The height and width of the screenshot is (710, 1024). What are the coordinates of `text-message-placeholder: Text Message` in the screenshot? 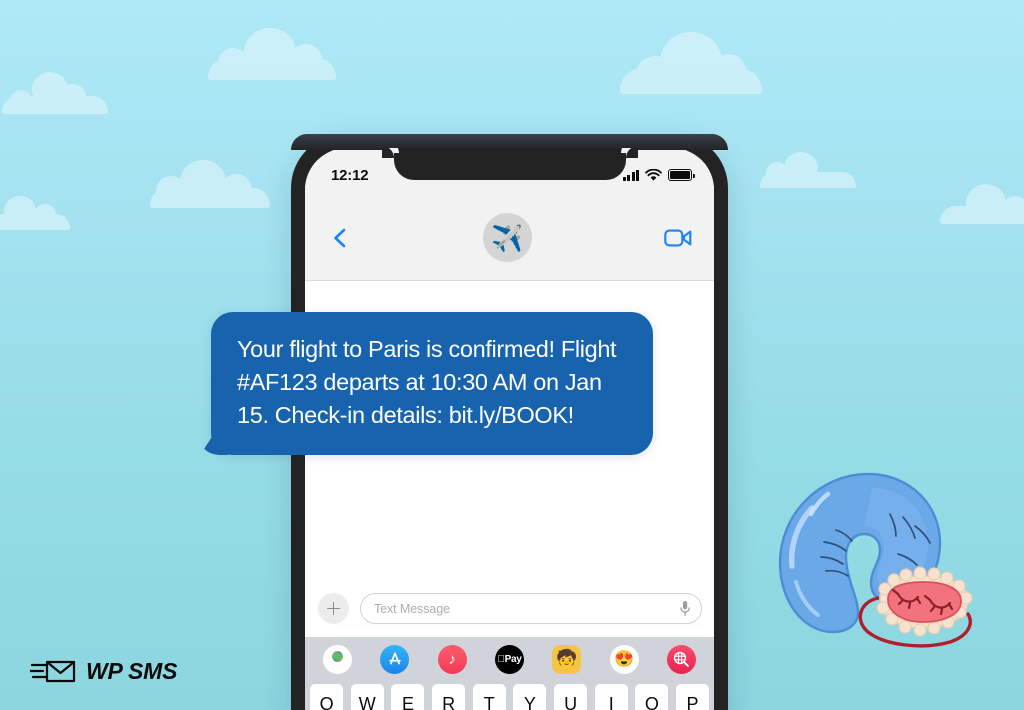 It's located at (412, 608).